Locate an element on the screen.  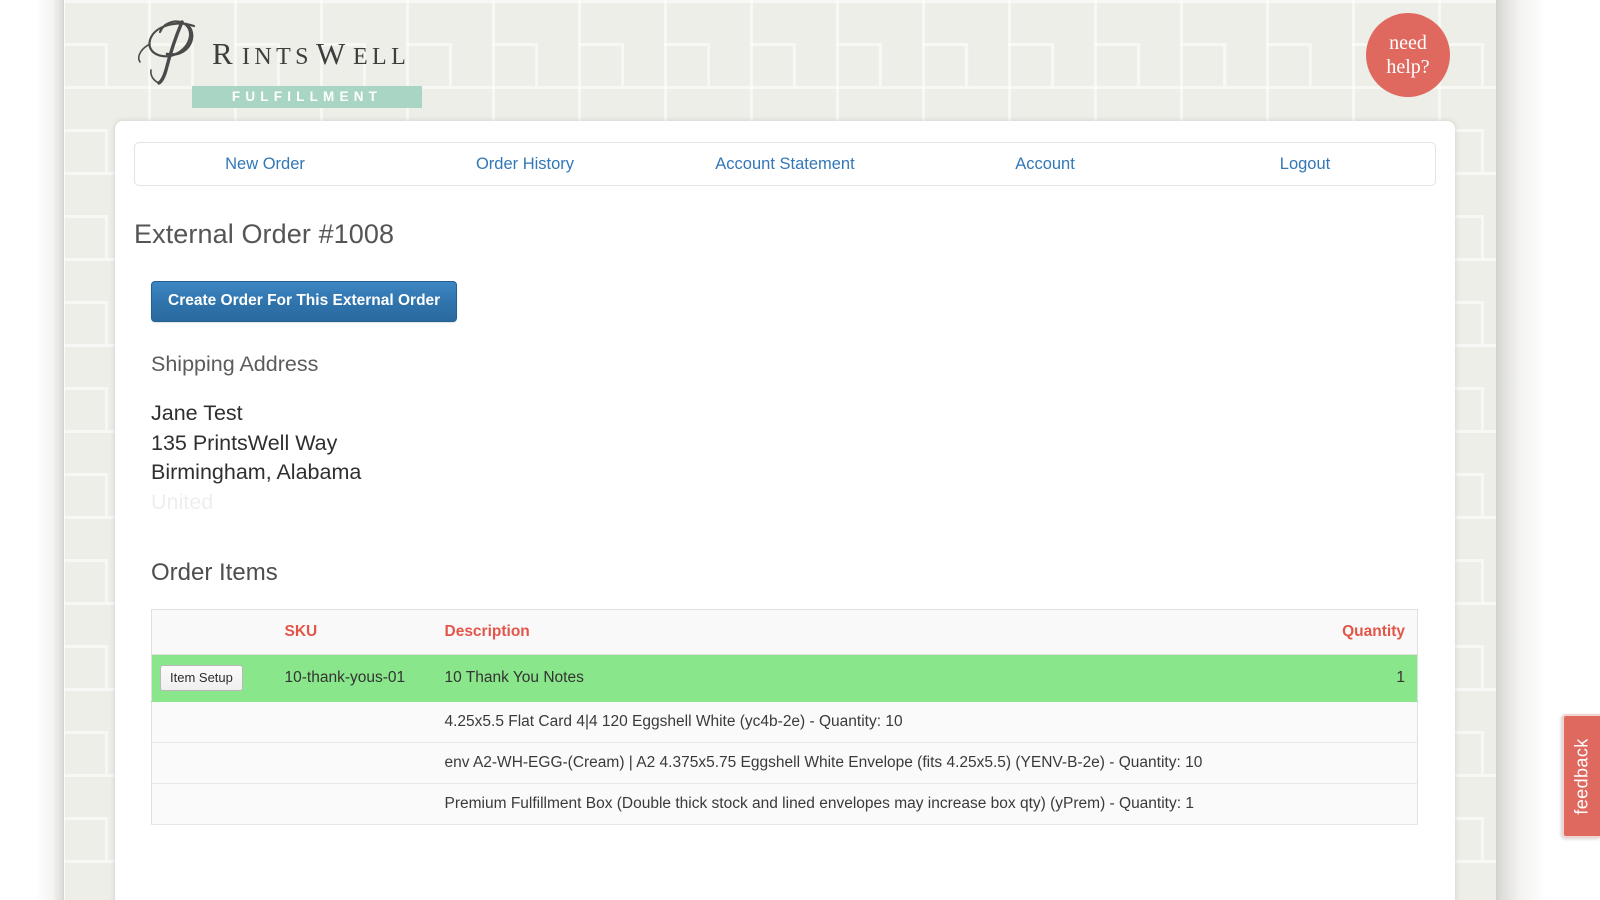
svg-text: W is located at coordinates (333, 53).